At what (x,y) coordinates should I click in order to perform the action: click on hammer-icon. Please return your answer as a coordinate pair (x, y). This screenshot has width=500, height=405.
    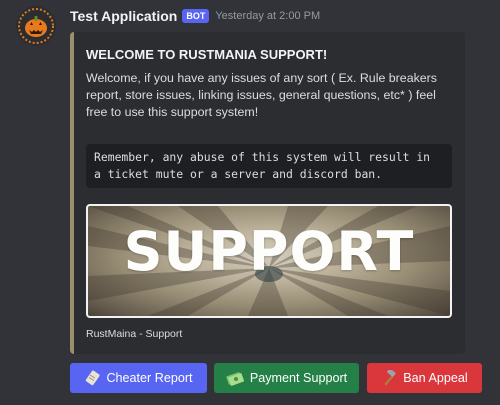
    Looking at the image, I should click on (389, 378).